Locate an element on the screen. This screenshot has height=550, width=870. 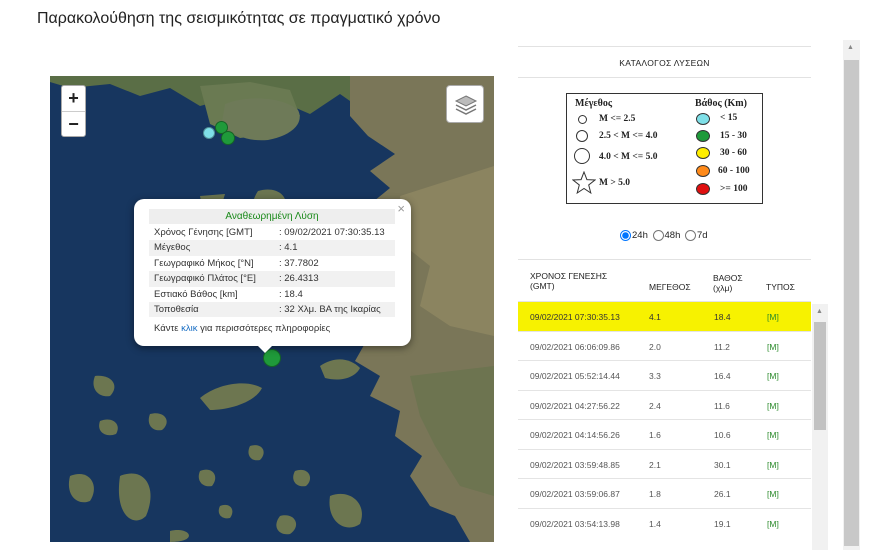
popup-row: Γεωγραφικό Πλάτος [°E]: 26.4313 is located at coordinates (272, 279).